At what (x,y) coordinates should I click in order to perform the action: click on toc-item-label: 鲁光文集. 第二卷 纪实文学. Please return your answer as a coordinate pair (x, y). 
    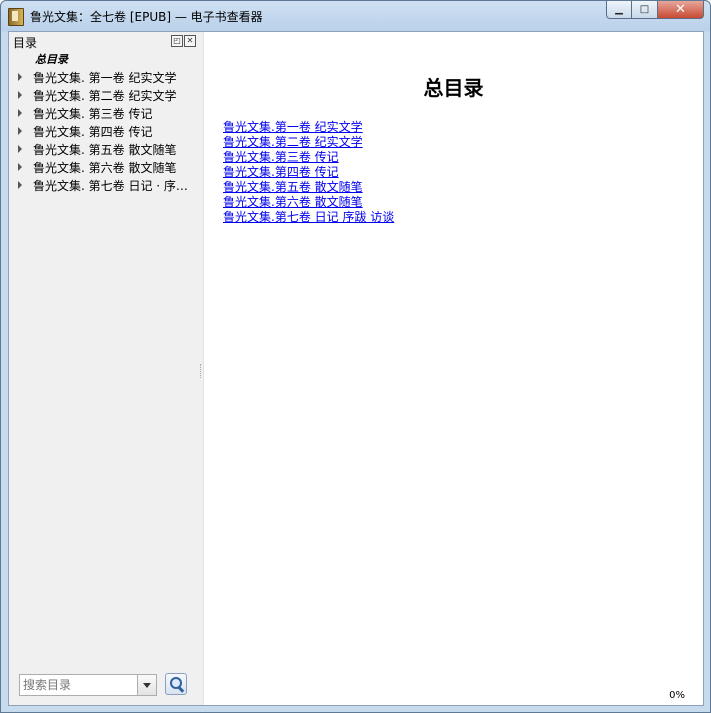
    Looking at the image, I should click on (105, 96).